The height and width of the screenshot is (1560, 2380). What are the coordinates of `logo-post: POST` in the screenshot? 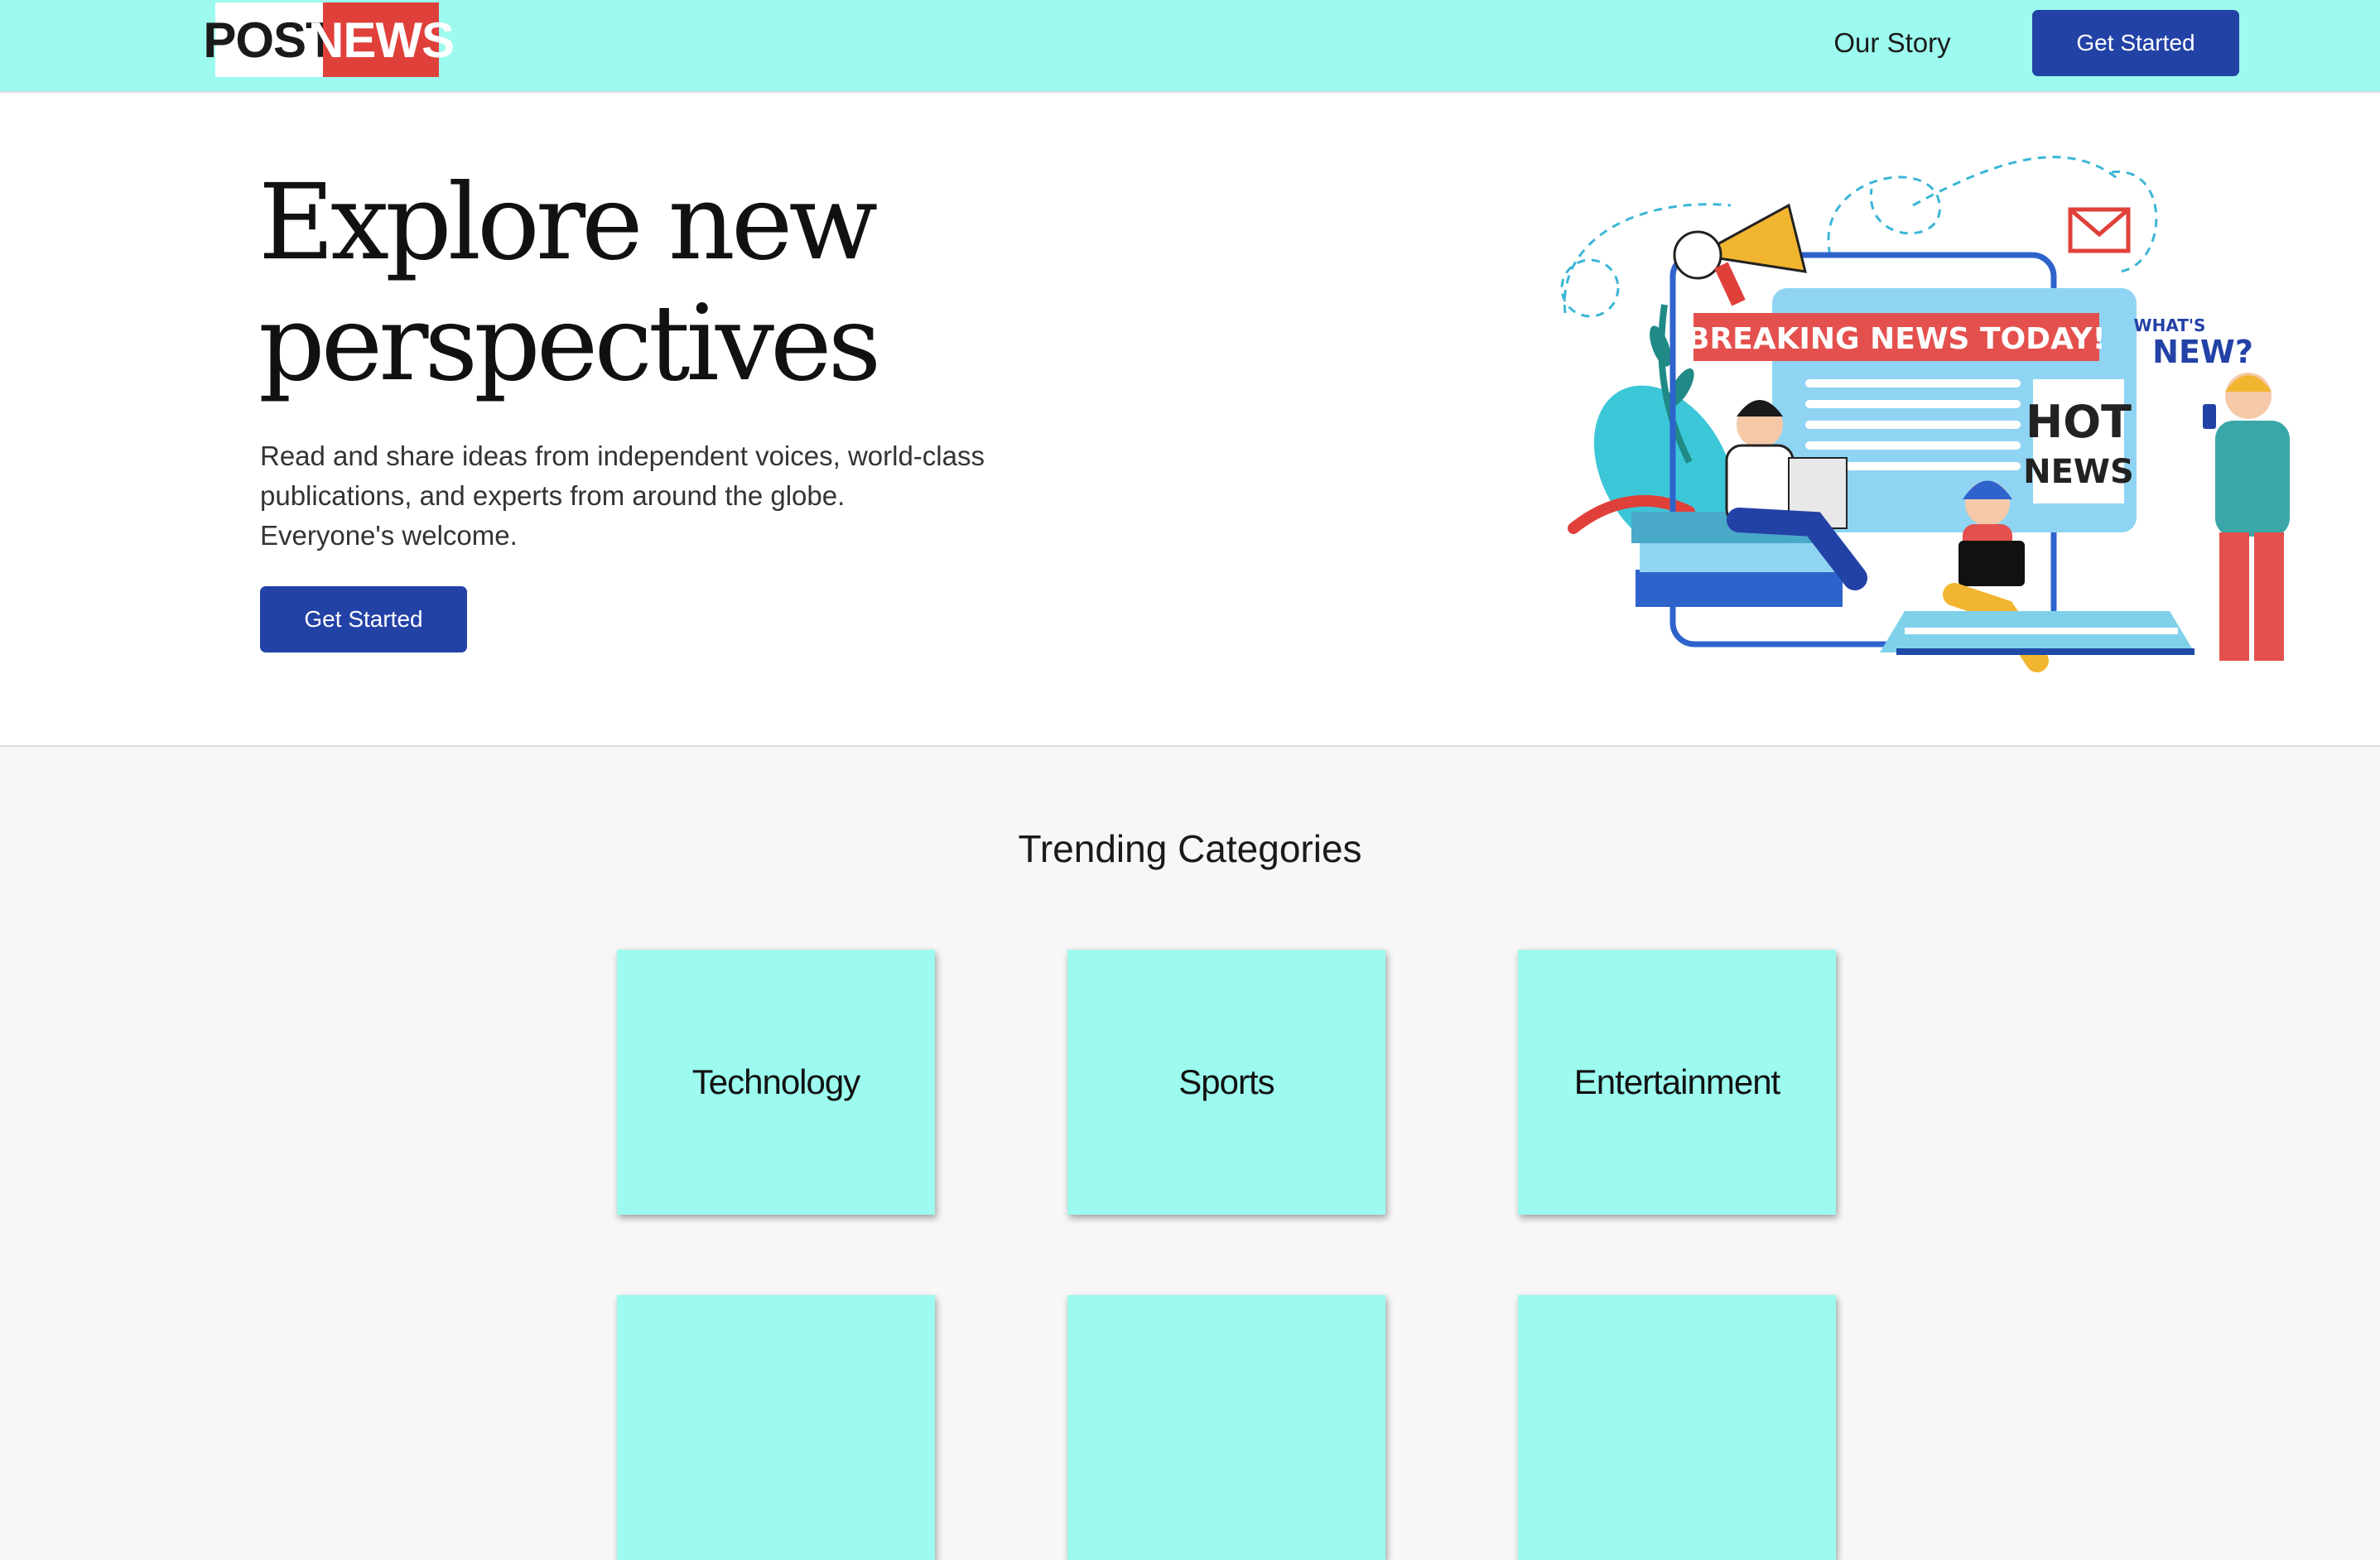 It's located at (269, 39).